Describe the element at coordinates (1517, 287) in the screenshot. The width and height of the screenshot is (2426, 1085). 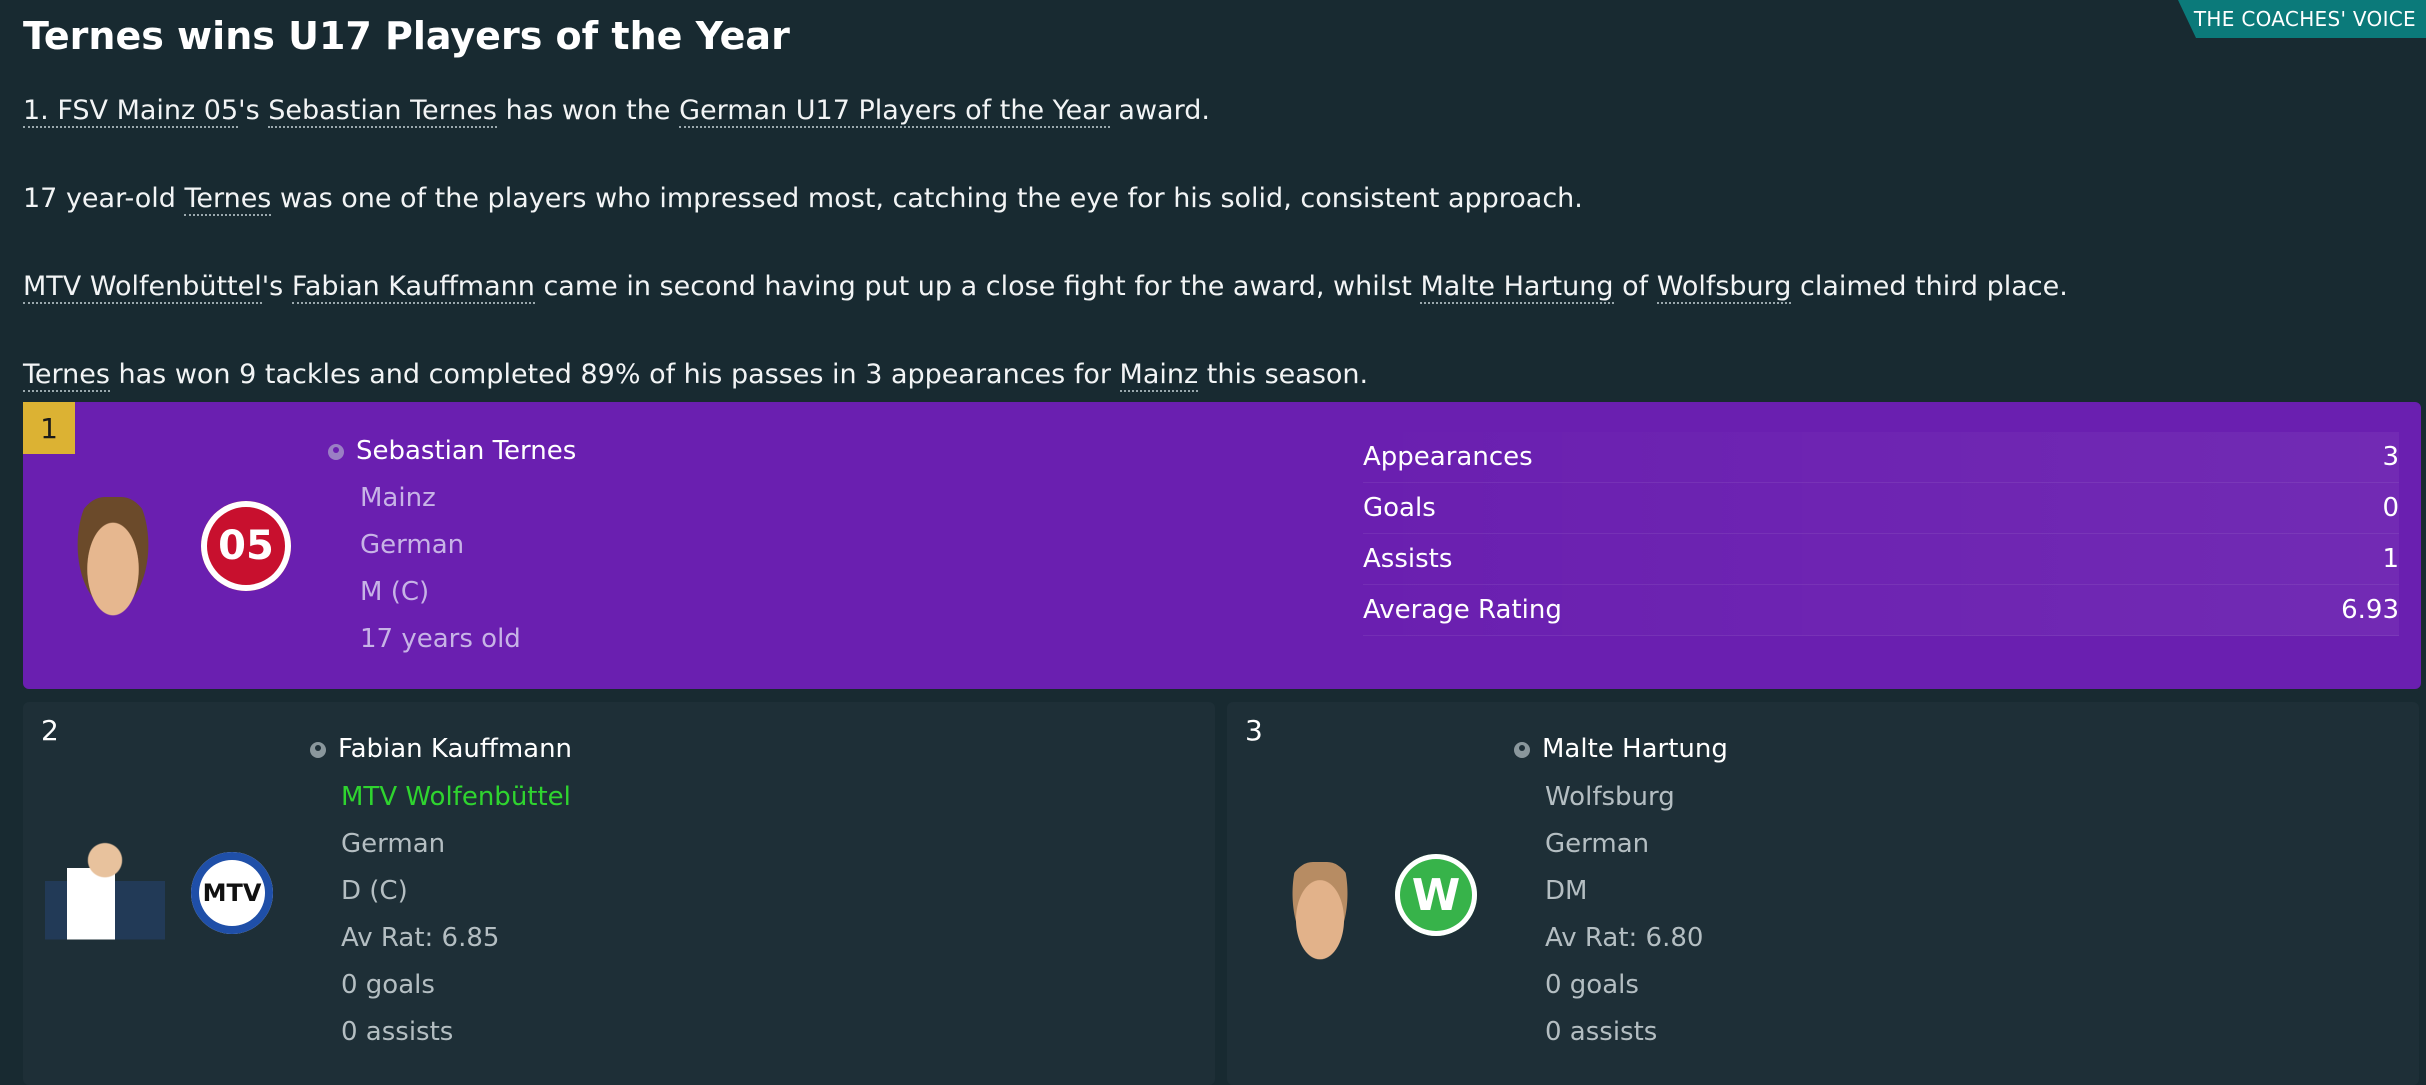
I see `player-link: Malte Hartung` at that location.